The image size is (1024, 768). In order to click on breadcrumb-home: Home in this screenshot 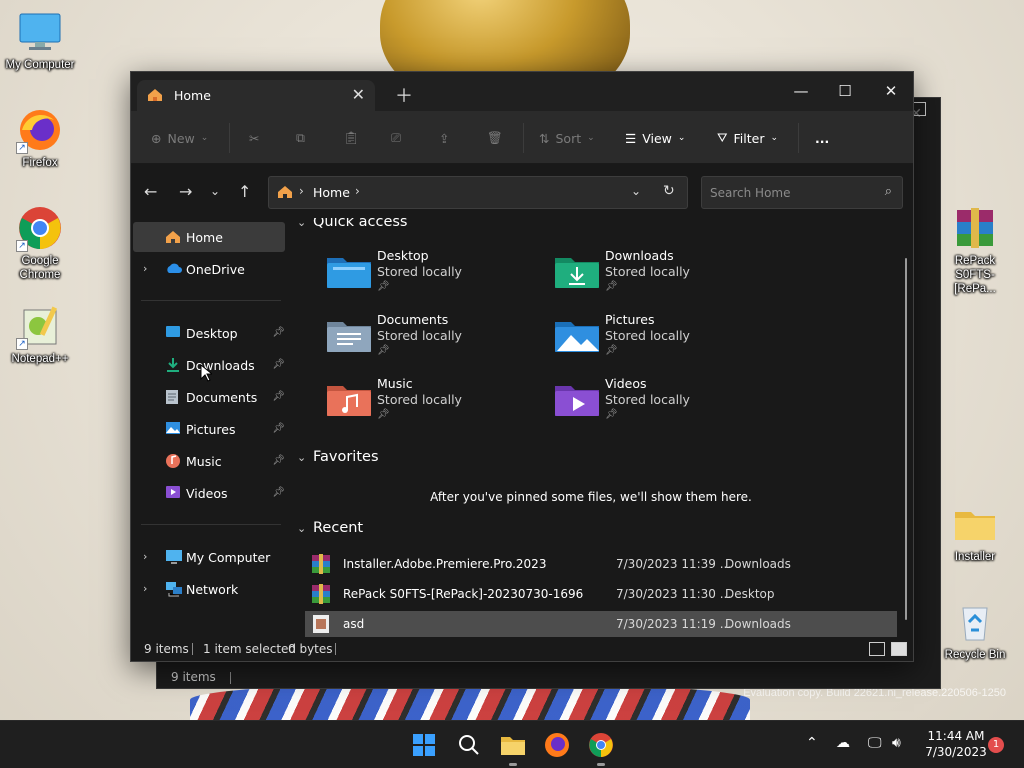, I will do `click(331, 192)`.